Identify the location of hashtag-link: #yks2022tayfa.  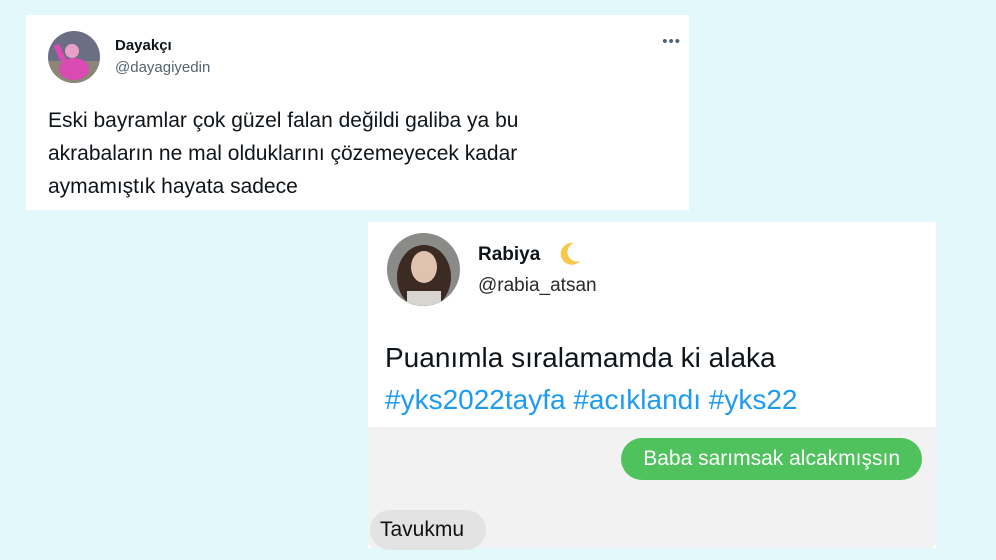
(475, 399).